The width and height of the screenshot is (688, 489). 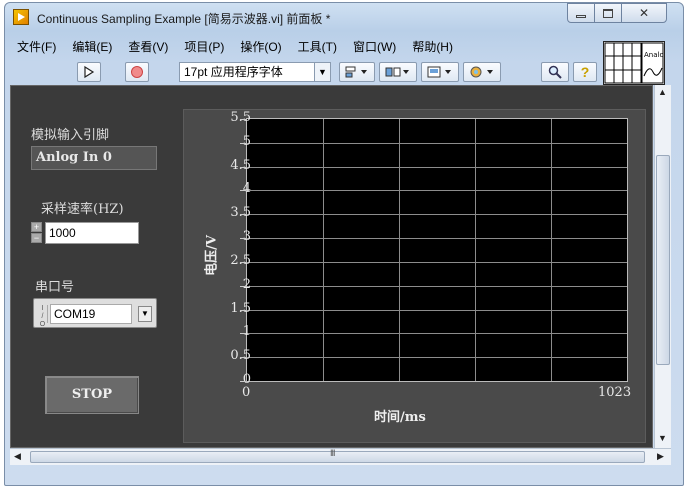 I want to click on visa-io-icon: I / O, so click(x=43, y=316).